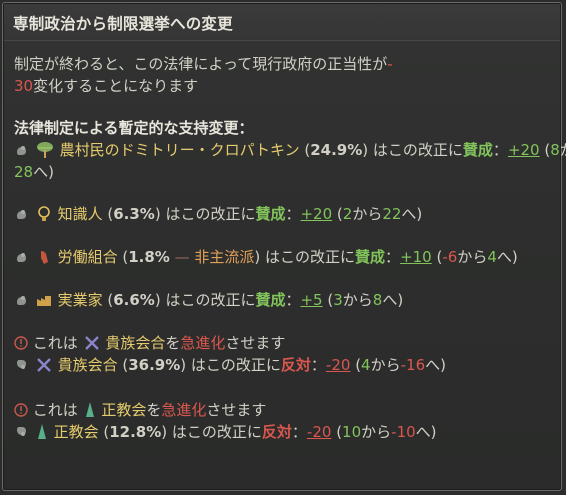 The width and height of the screenshot is (566, 495). I want to click on group-name: 労働組合, so click(87, 257).